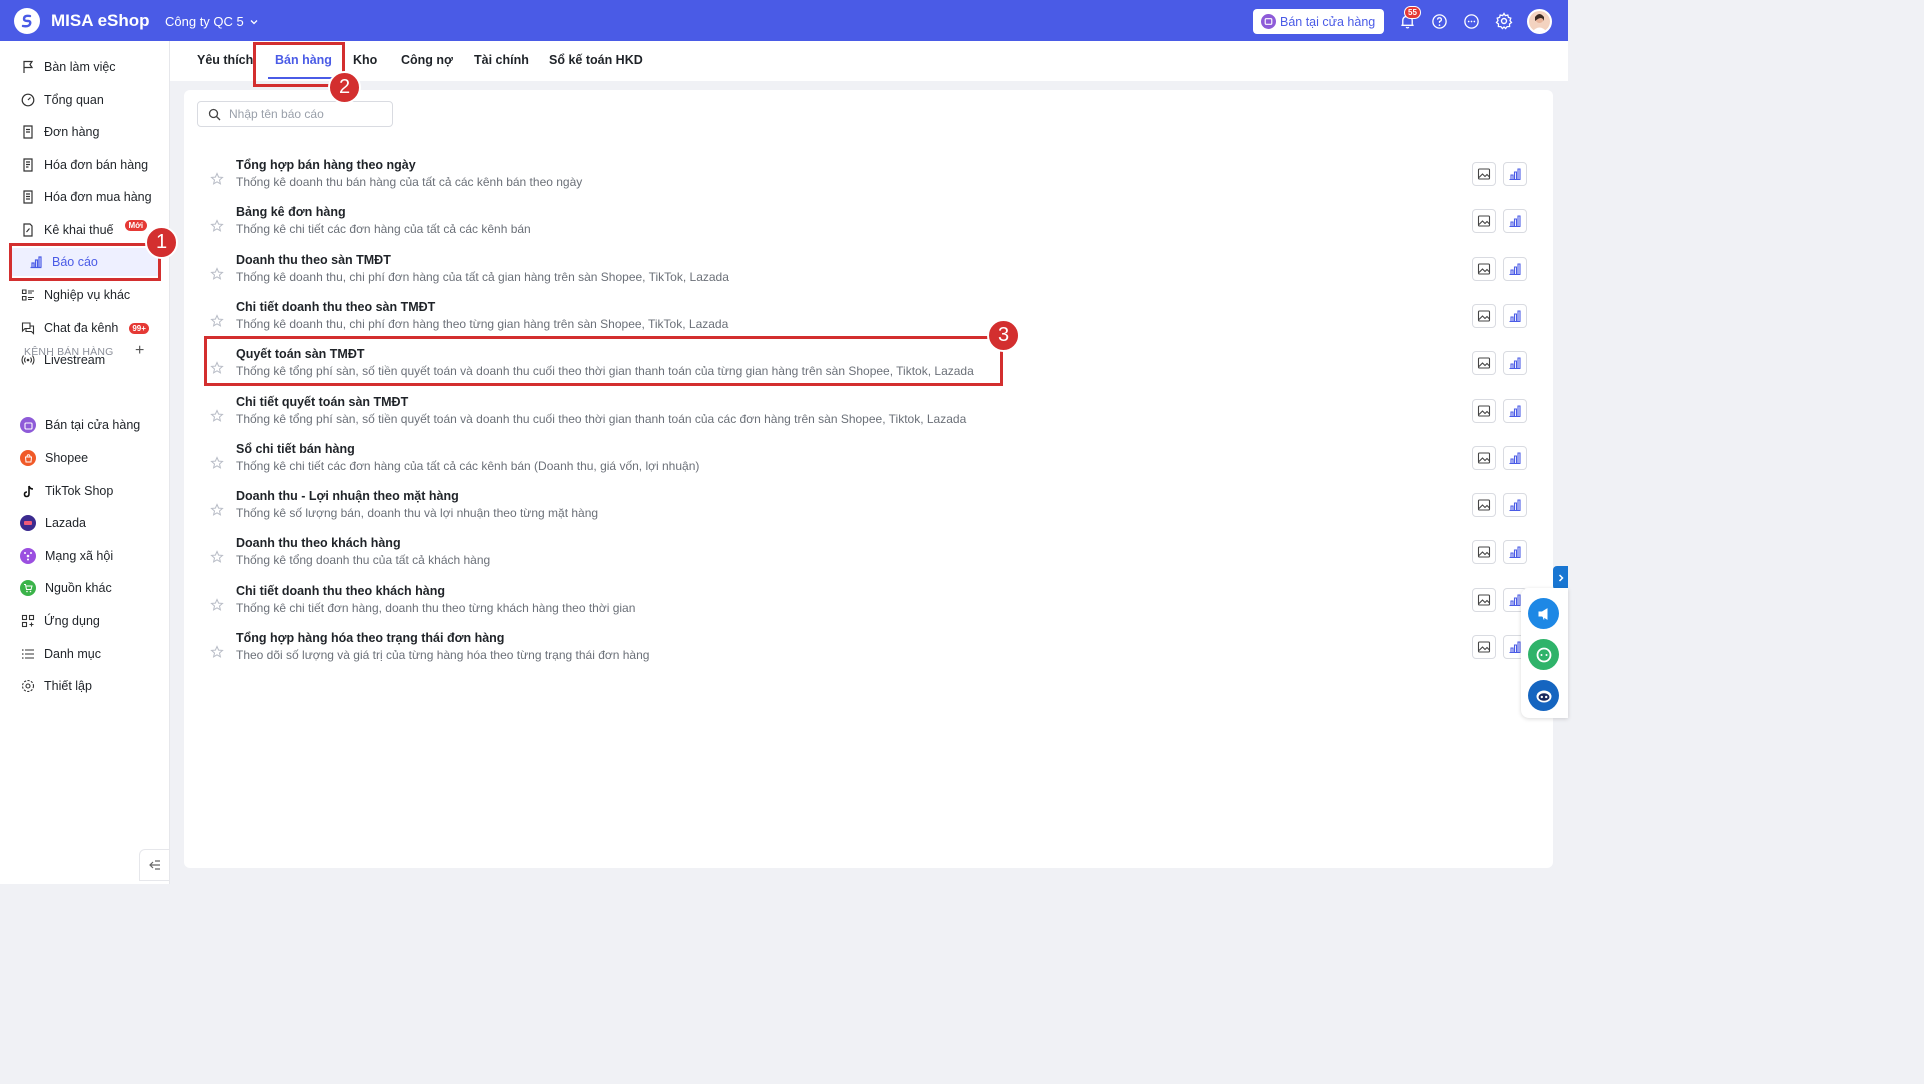 The height and width of the screenshot is (1084, 1924). I want to click on sidebar-item-settings: Thiết lập, so click(90, 686).